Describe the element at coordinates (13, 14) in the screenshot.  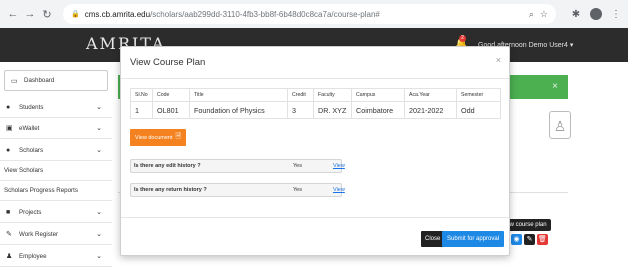
I see `back-icon: ←` at that location.